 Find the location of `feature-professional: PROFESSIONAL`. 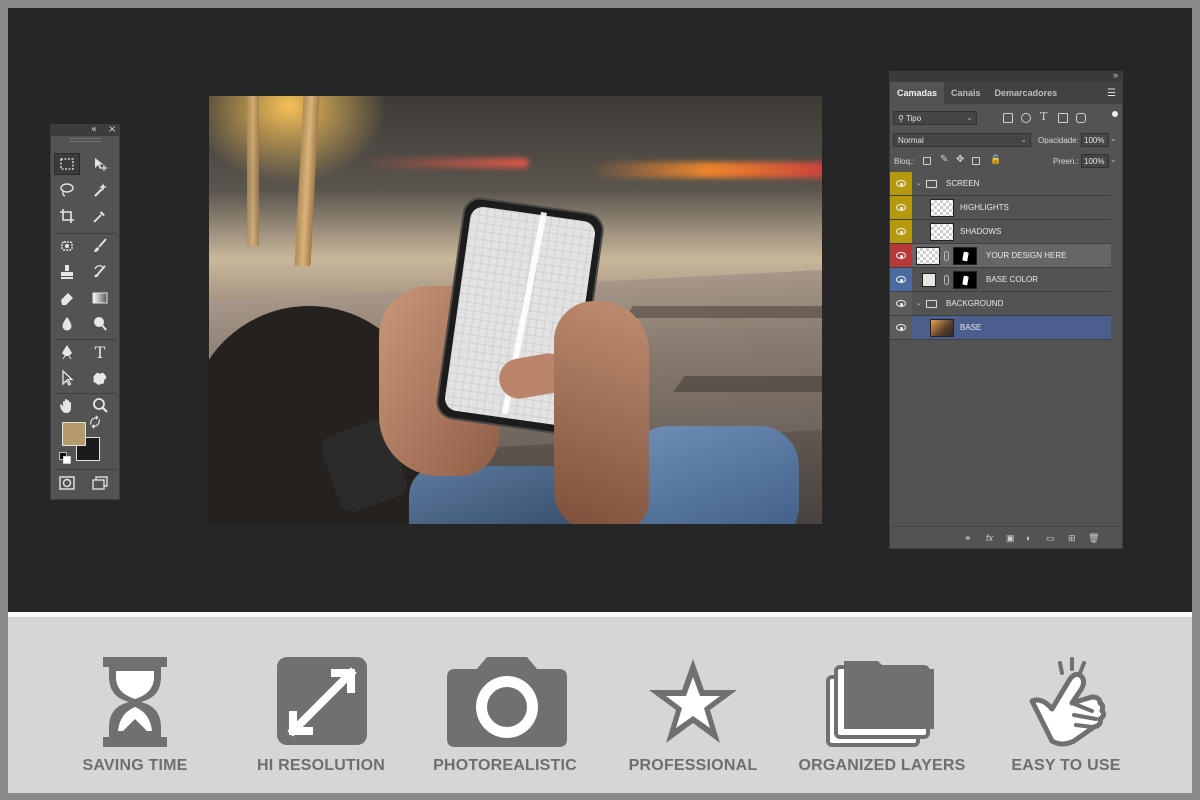

feature-professional: PROFESSIONAL is located at coordinates (693, 705).